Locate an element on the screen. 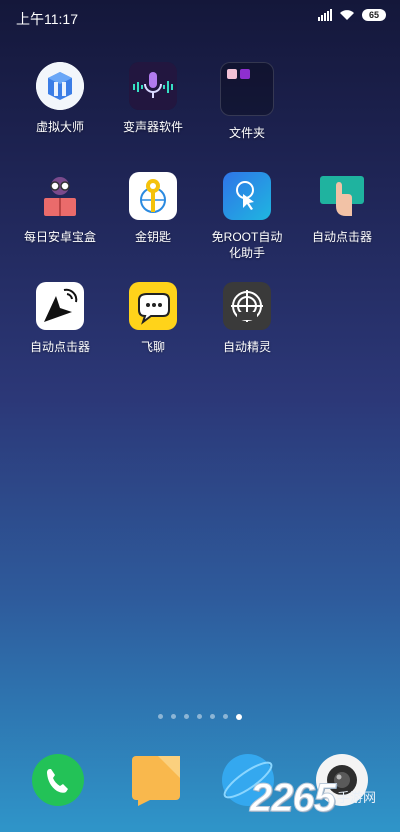  status-icons: 65 is located at coordinates (352, 15).